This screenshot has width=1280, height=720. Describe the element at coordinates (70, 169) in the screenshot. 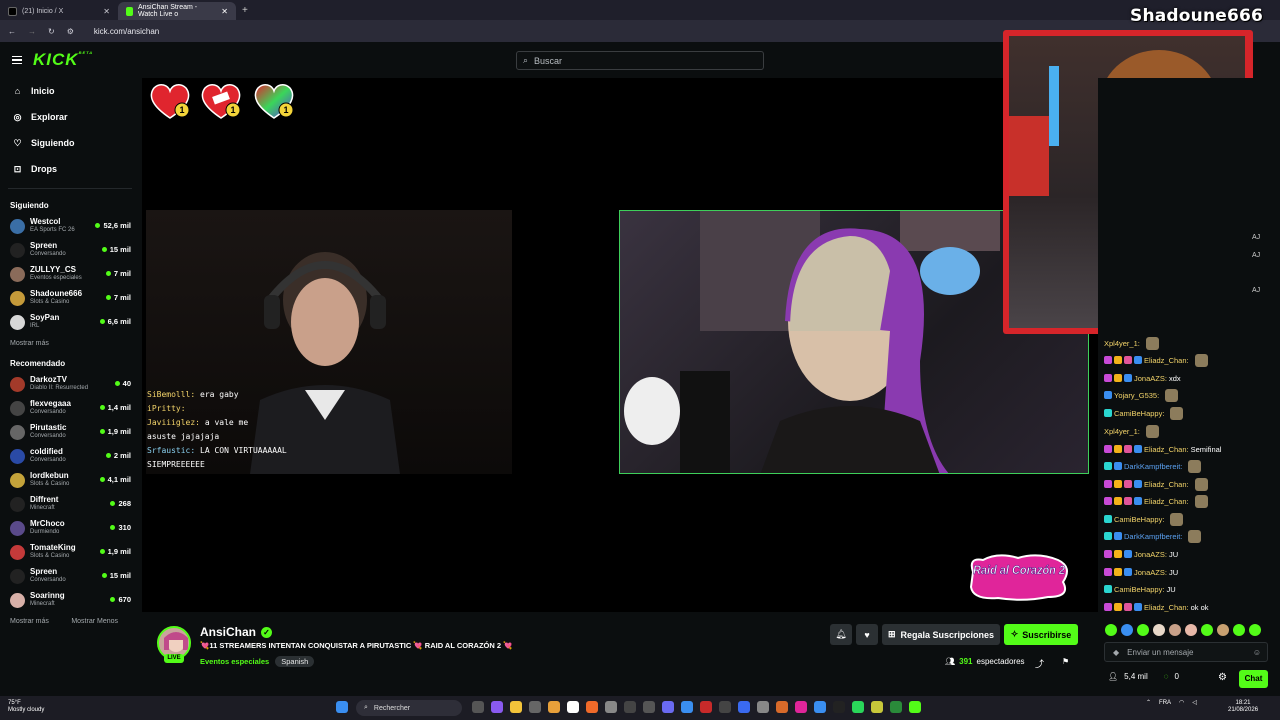

I see `sidebar-item-drops: ⊡ Drops` at that location.